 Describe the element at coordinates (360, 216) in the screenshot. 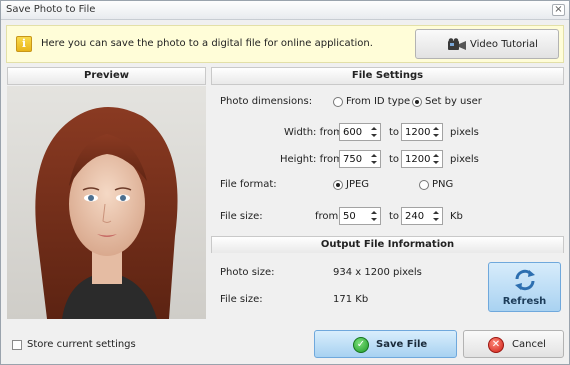

I see `file-size-from-stepper: 50` at that location.